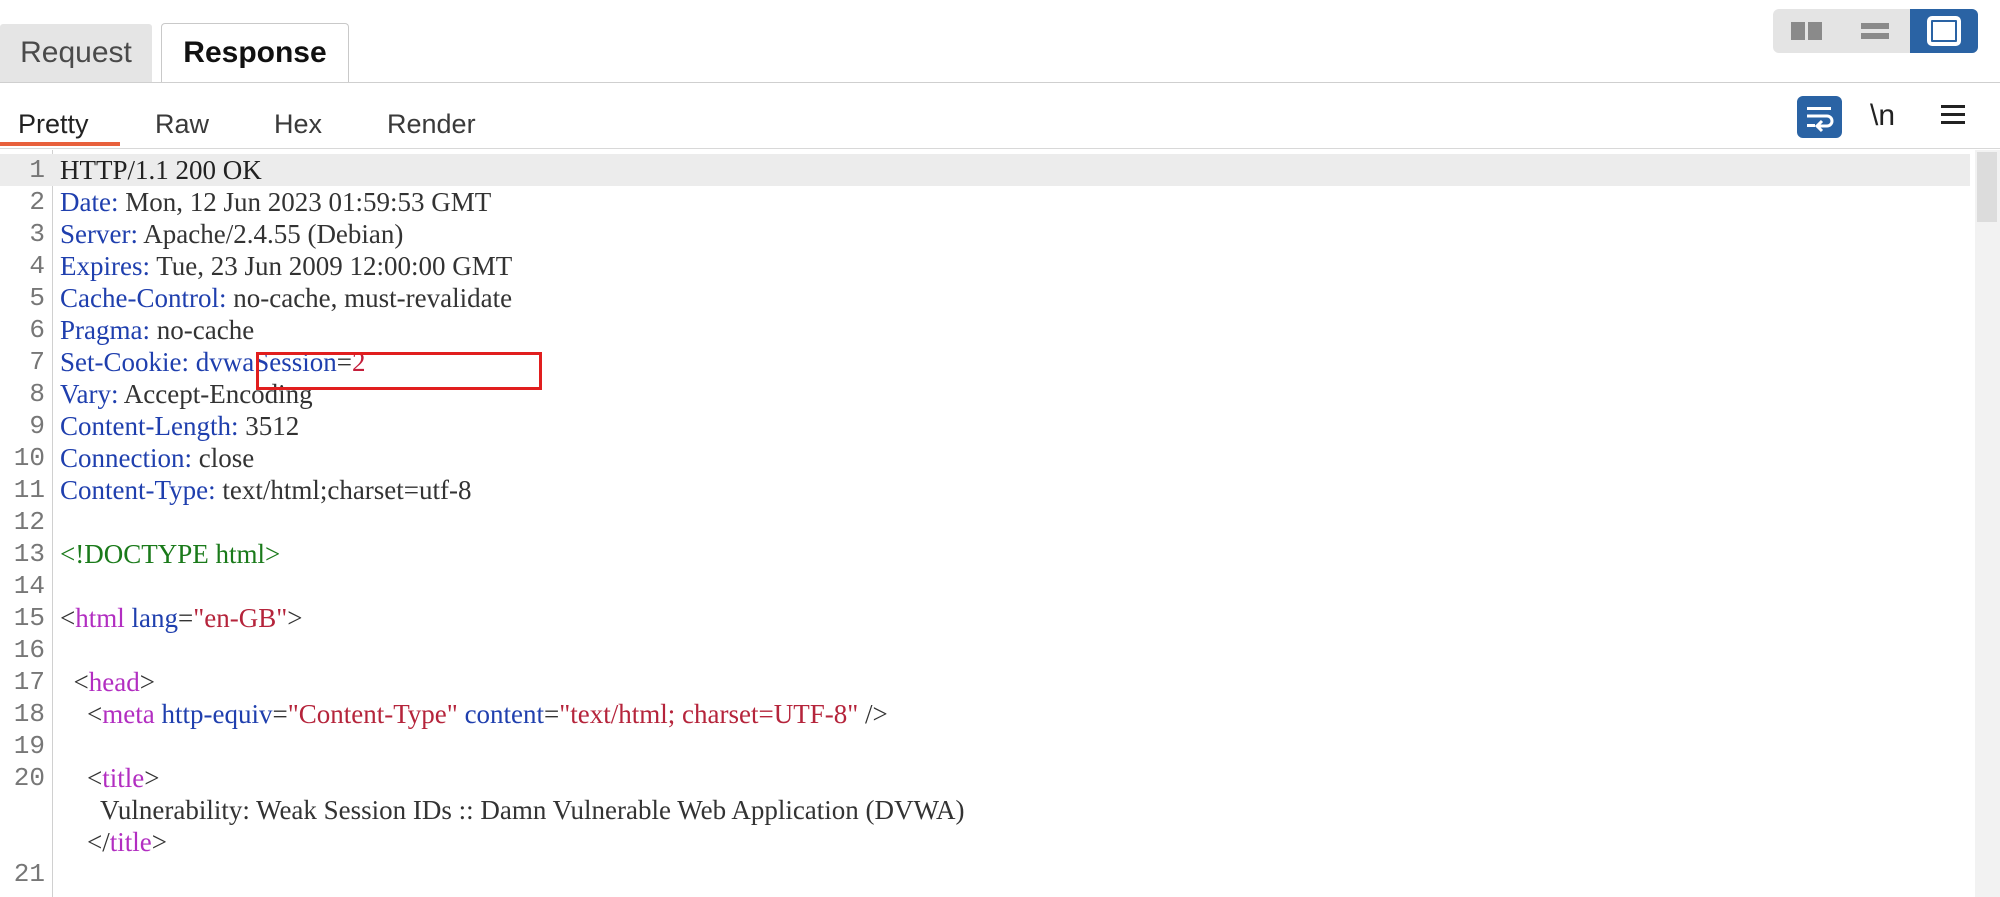  Describe the element at coordinates (1000, 82) in the screenshot. I see `tab-bar-divider` at that location.